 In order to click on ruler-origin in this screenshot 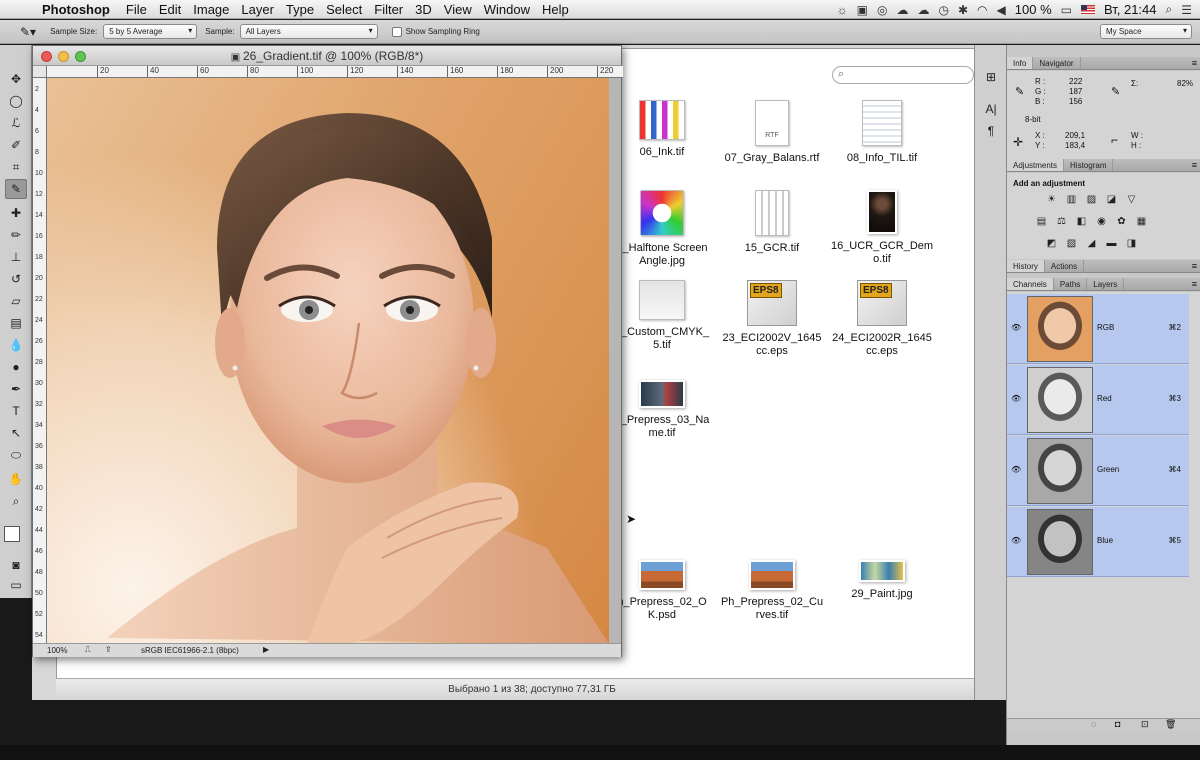, I will do `click(40, 72)`.